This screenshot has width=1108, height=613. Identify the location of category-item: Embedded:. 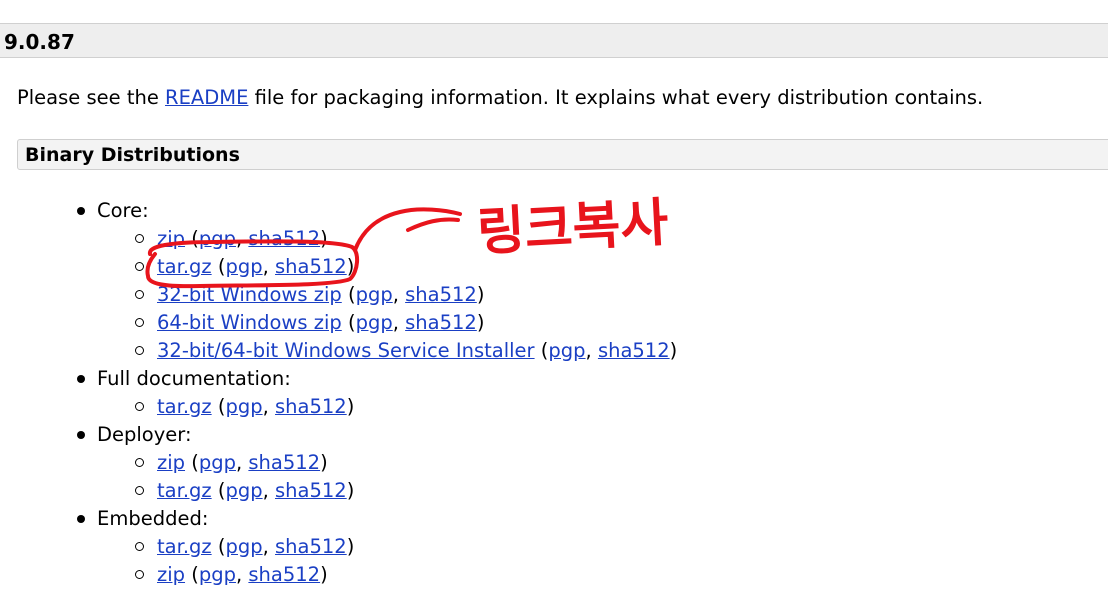
(142, 519).